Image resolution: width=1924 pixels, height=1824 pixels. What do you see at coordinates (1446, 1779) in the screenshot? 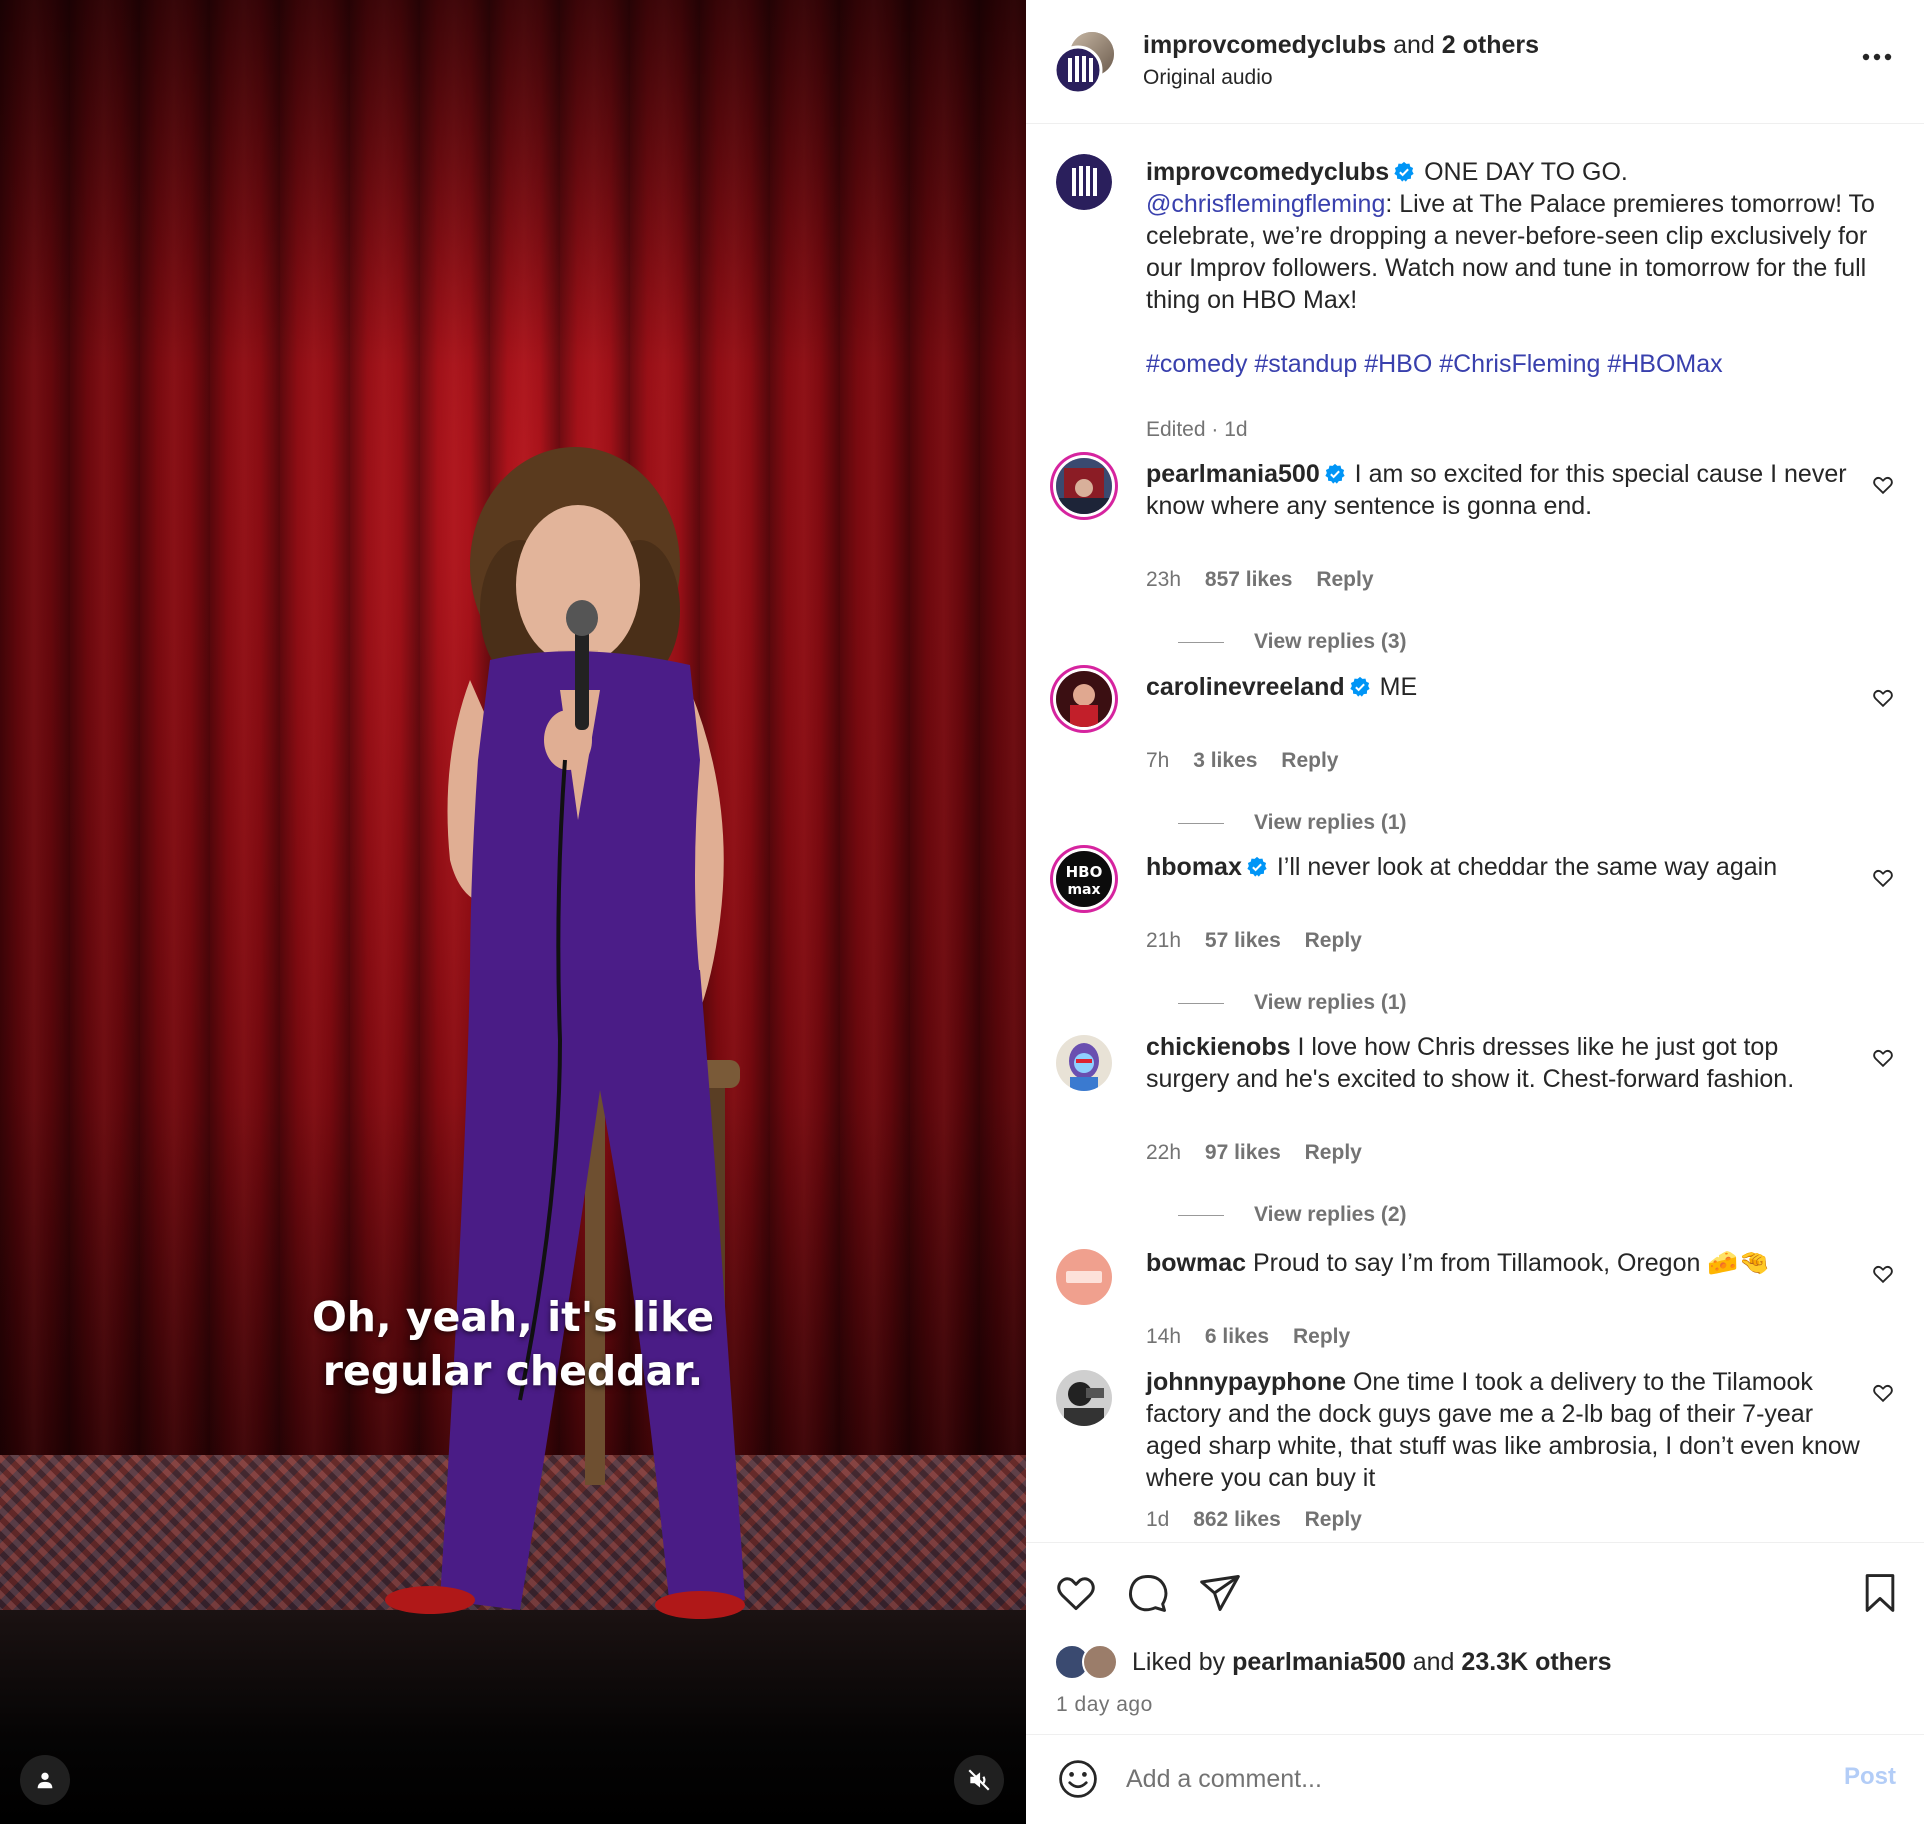
I see `add-comment-input` at bounding box center [1446, 1779].